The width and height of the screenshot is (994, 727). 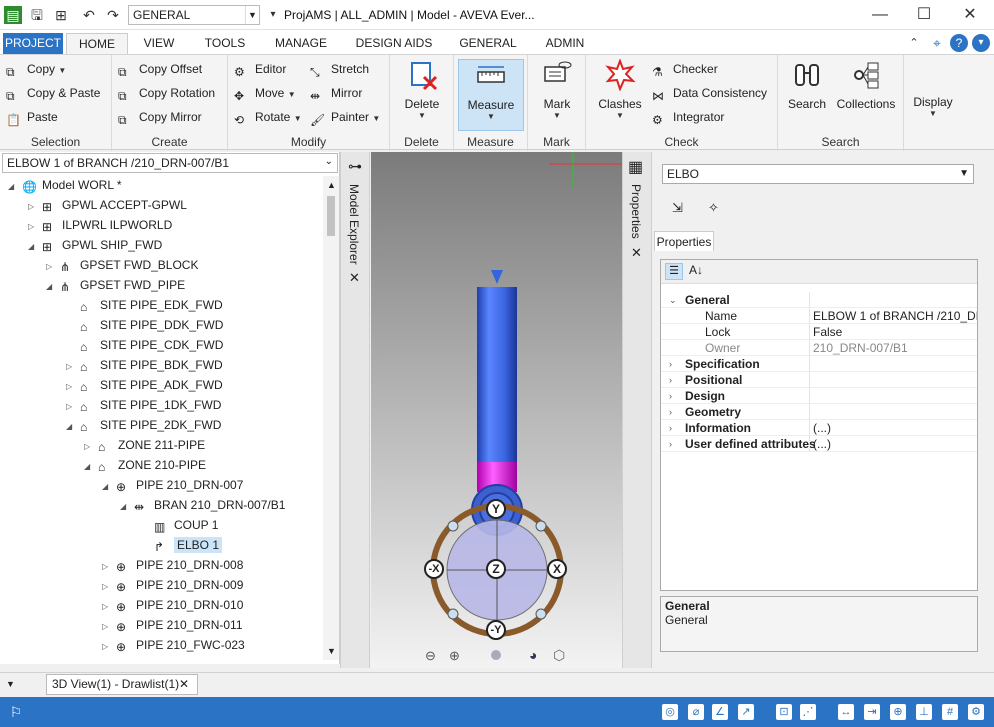 What do you see at coordinates (145, 465) in the screenshot?
I see `tree-item-zone: ◢ ⌂ ZONE 210-PIPE` at bounding box center [145, 465].